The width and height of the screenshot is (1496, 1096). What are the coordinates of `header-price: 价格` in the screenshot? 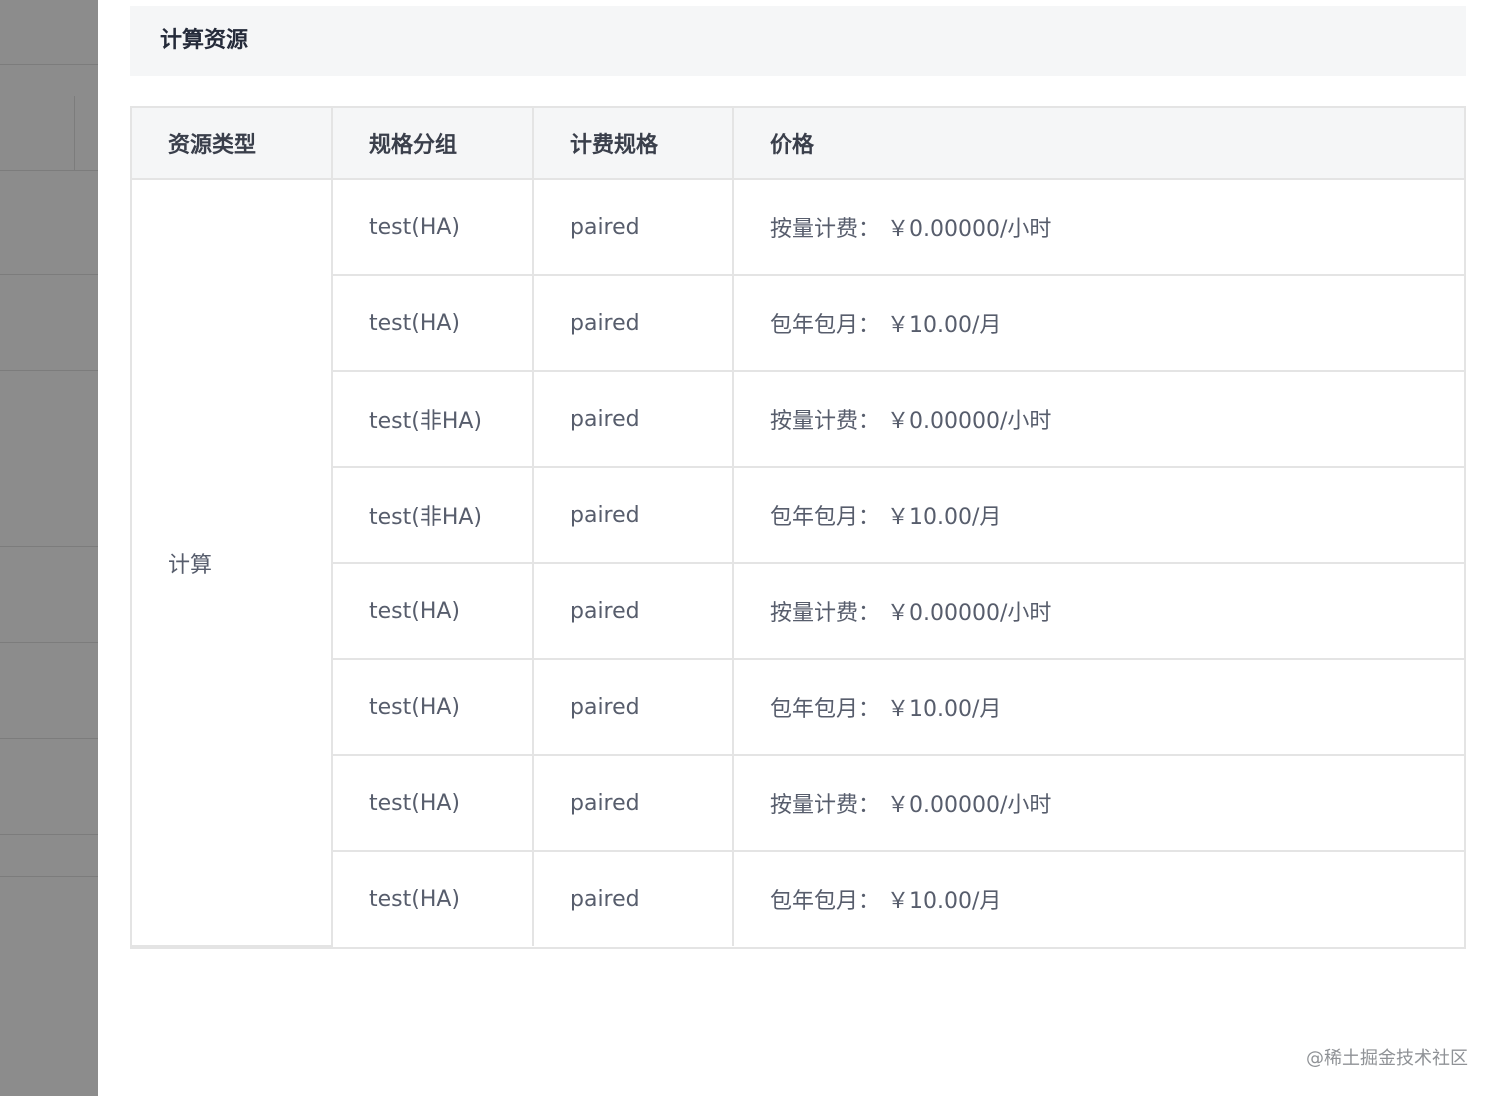 It's located at (1098, 144).